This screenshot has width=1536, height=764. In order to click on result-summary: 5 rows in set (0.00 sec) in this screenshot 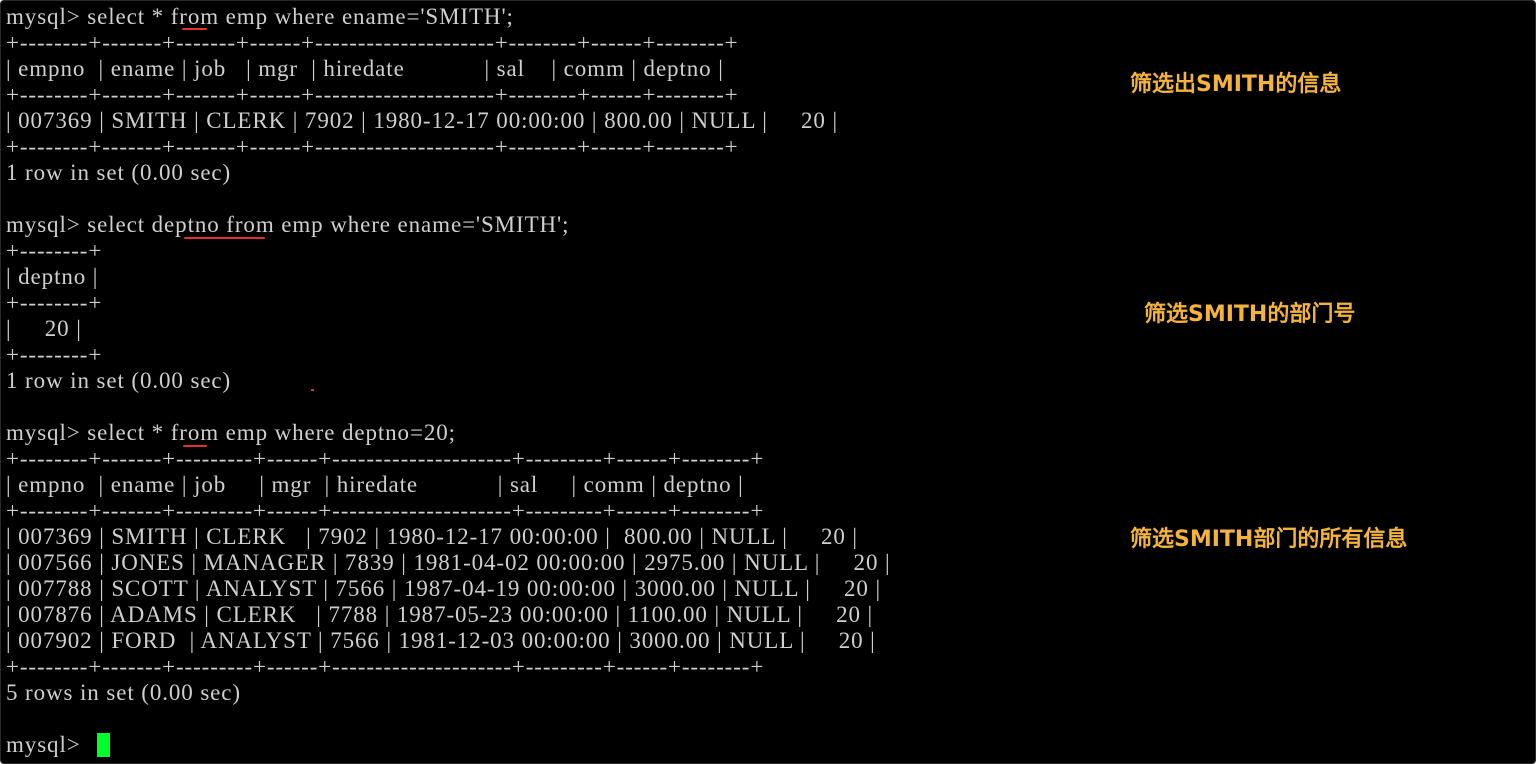, I will do `click(123, 692)`.